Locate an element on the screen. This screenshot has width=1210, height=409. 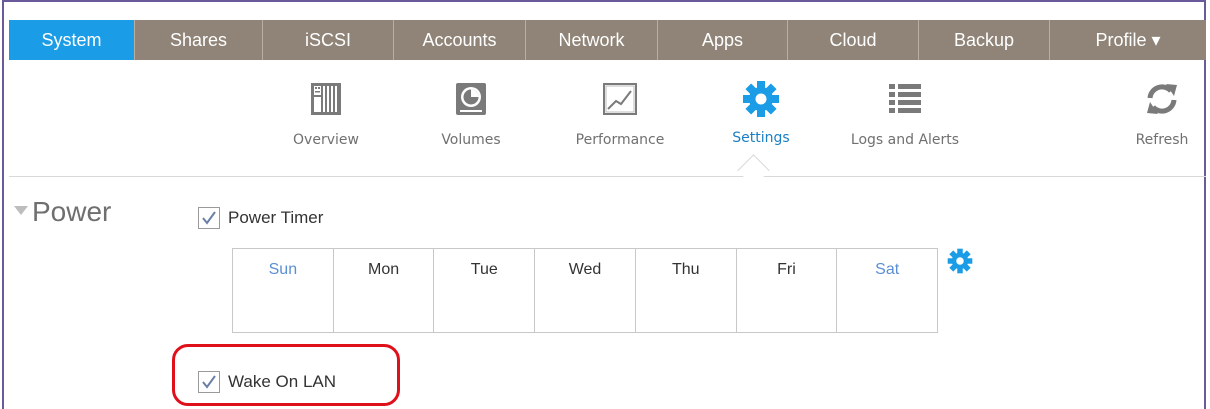
subnav-volumes: Volumes is located at coordinates (471, 115).